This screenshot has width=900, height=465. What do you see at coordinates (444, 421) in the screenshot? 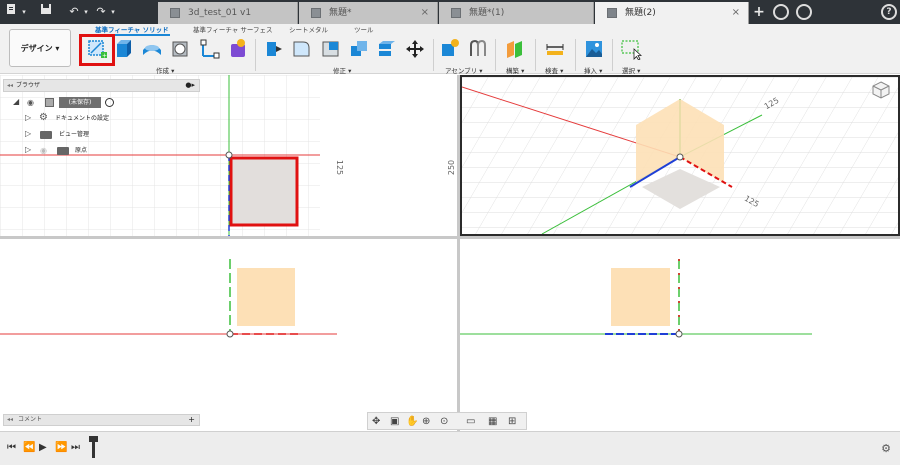
I see `fit-icon: ⊙` at bounding box center [444, 421].